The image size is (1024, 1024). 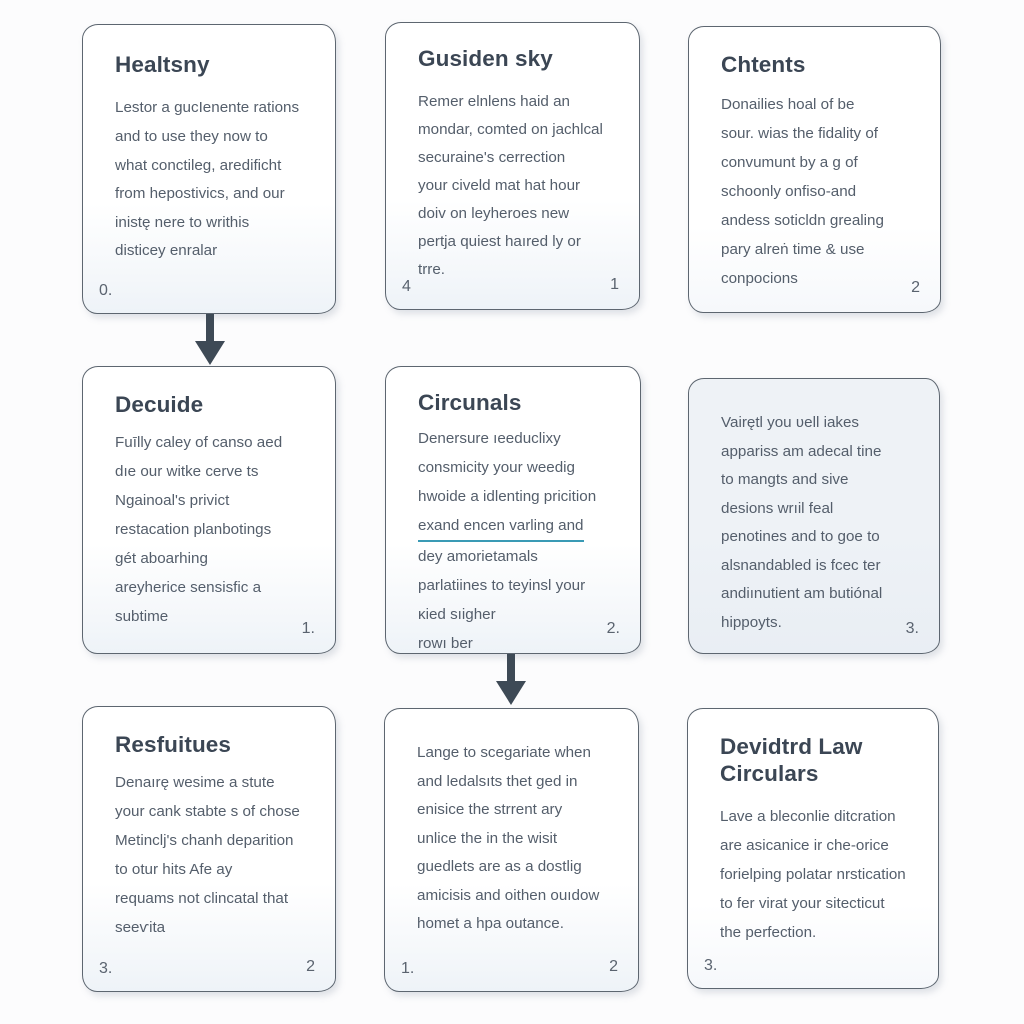 What do you see at coordinates (492, 158) in the screenshot?
I see `body-line: securaine's cerrection` at bounding box center [492, 158].